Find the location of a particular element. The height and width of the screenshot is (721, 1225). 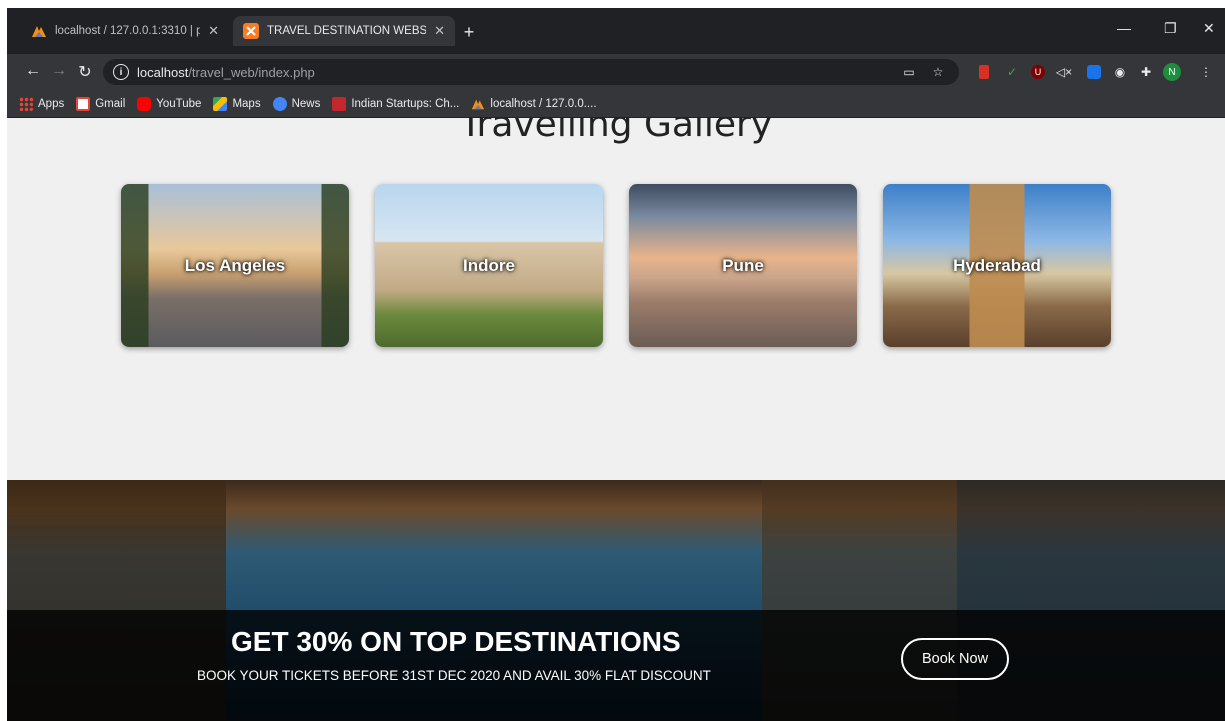

bookmark-label: YouTube is located at coordinates (179, 103).